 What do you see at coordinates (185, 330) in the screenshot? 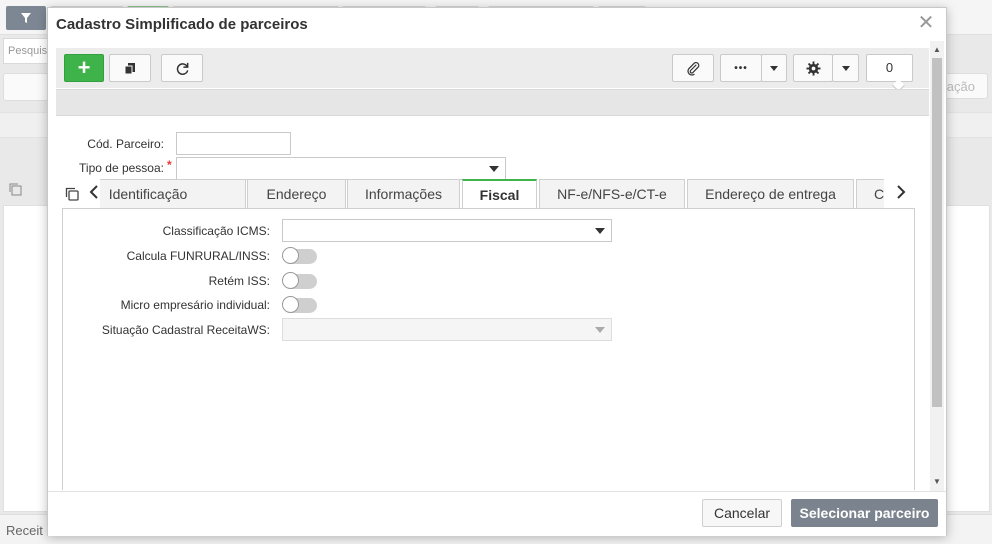
I see `situacao-cadastral-label: Situação Cadastral ReceitaWS:` at bounding box center [185, 330].